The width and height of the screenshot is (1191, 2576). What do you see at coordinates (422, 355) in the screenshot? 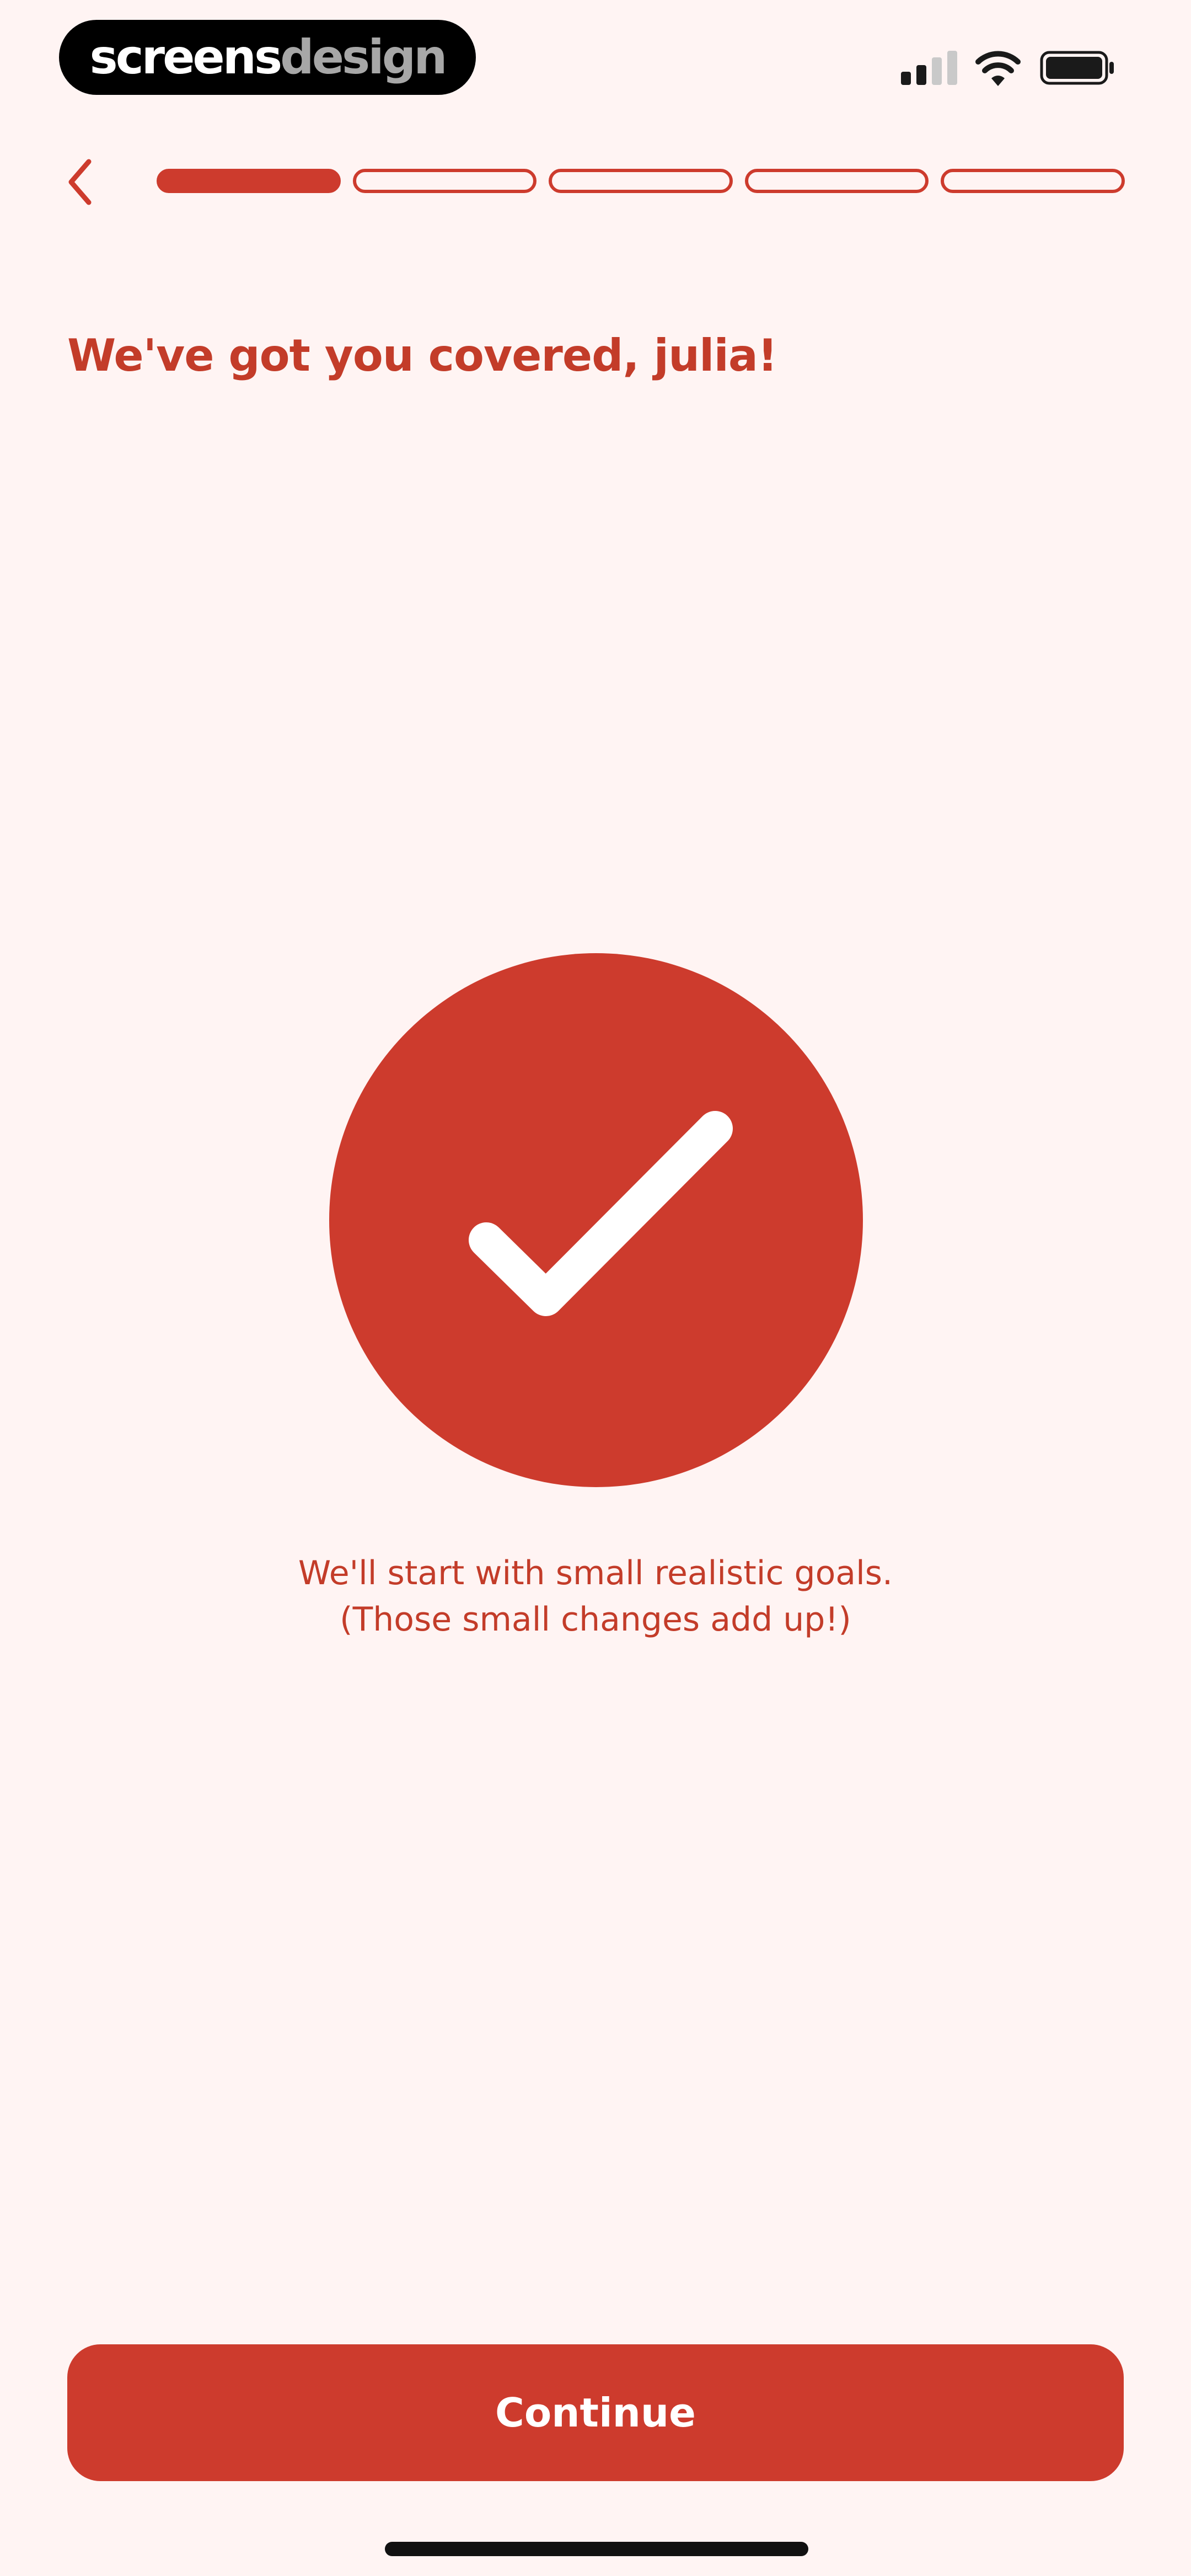
I see `page-title: We've got you covered, julia!` at bounding box center [422, 355].